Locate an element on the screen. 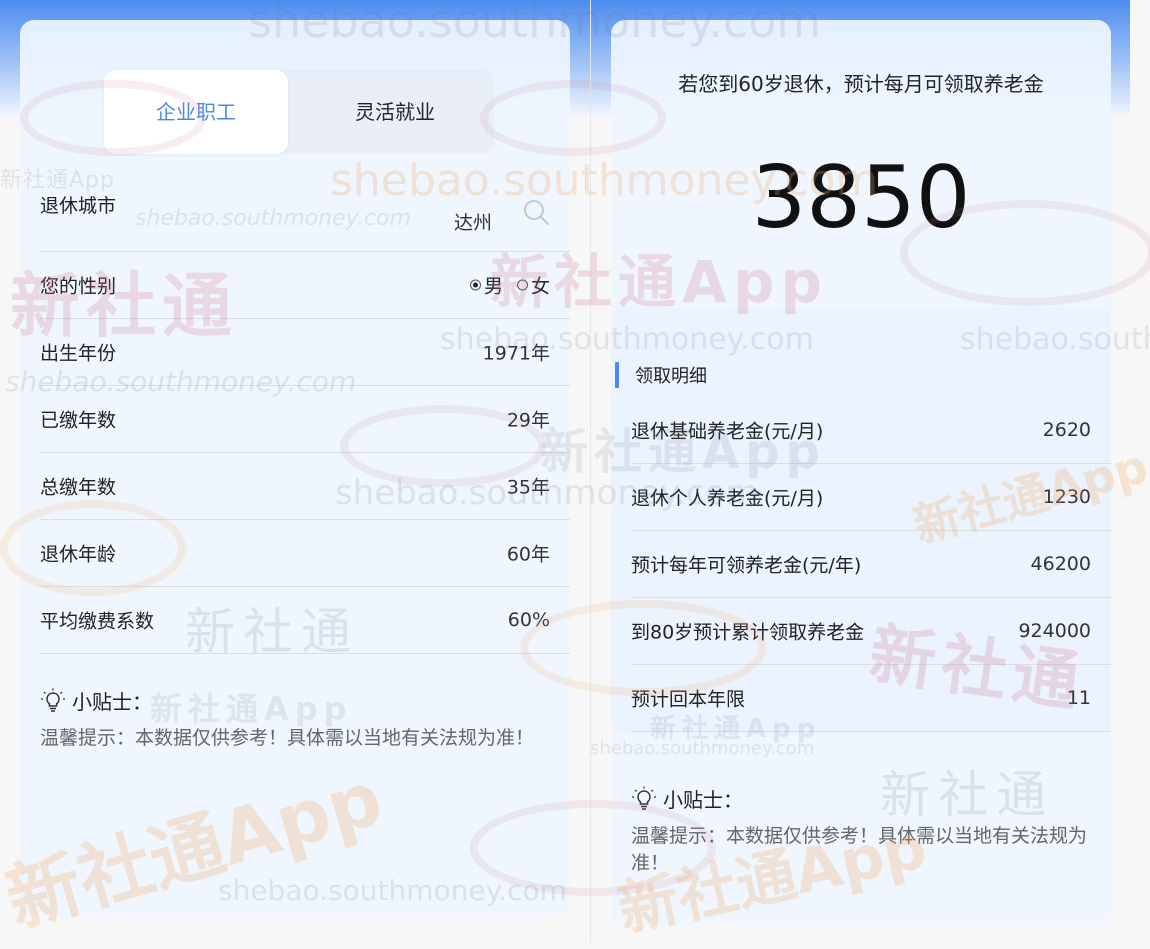  retire-city-row: 退休城市 达州 is located at coordinates (305, 207).